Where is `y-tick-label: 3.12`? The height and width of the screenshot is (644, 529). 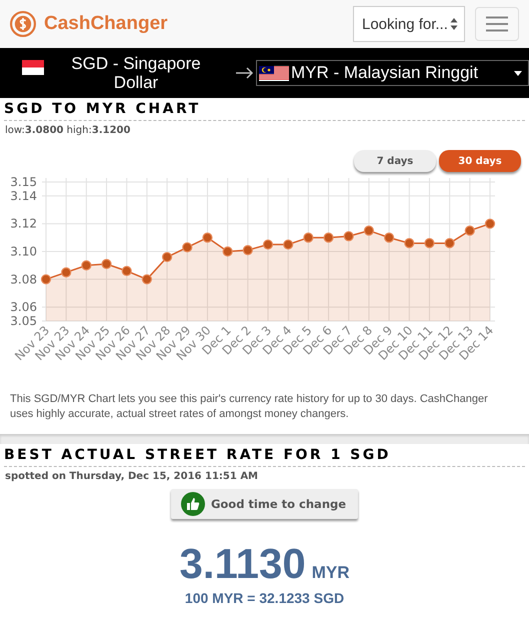 y-tick-label: 3.12 is located at coordinates (23, 223).